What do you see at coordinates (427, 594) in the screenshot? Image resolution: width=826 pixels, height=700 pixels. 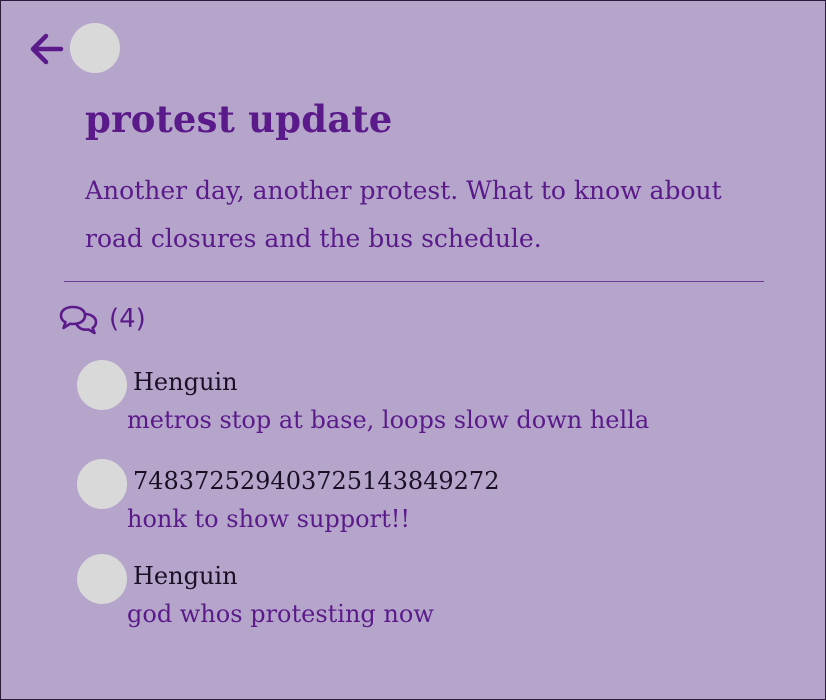 I see `comment-item: Henguin god whos protesting now` at bounding box center [427, 594].